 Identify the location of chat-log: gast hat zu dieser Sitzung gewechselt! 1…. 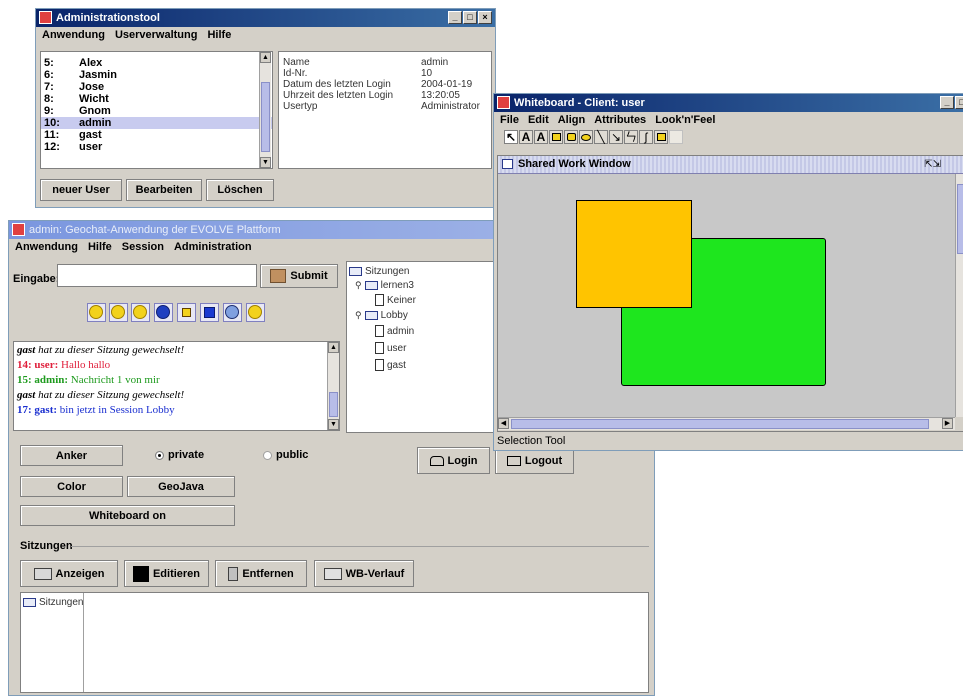
(176, 386).